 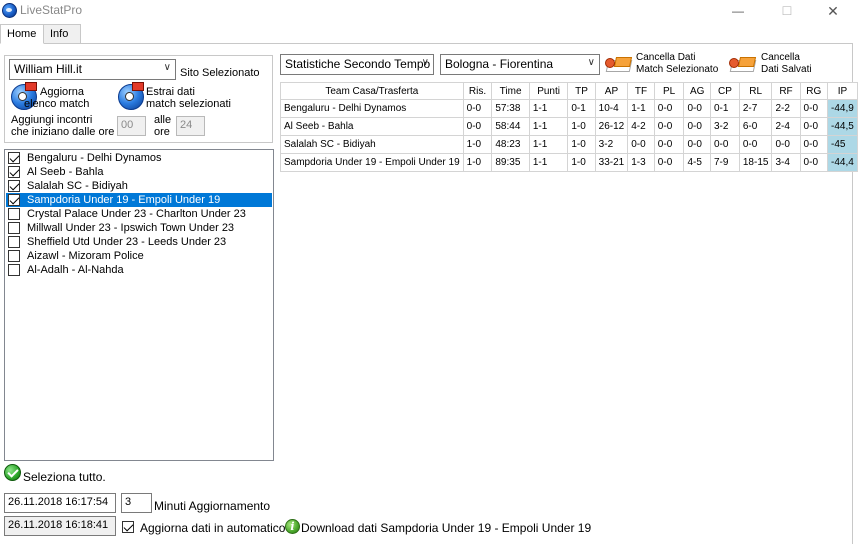 I want to click on auto-update-checkbox, so click(x=128, y=527).